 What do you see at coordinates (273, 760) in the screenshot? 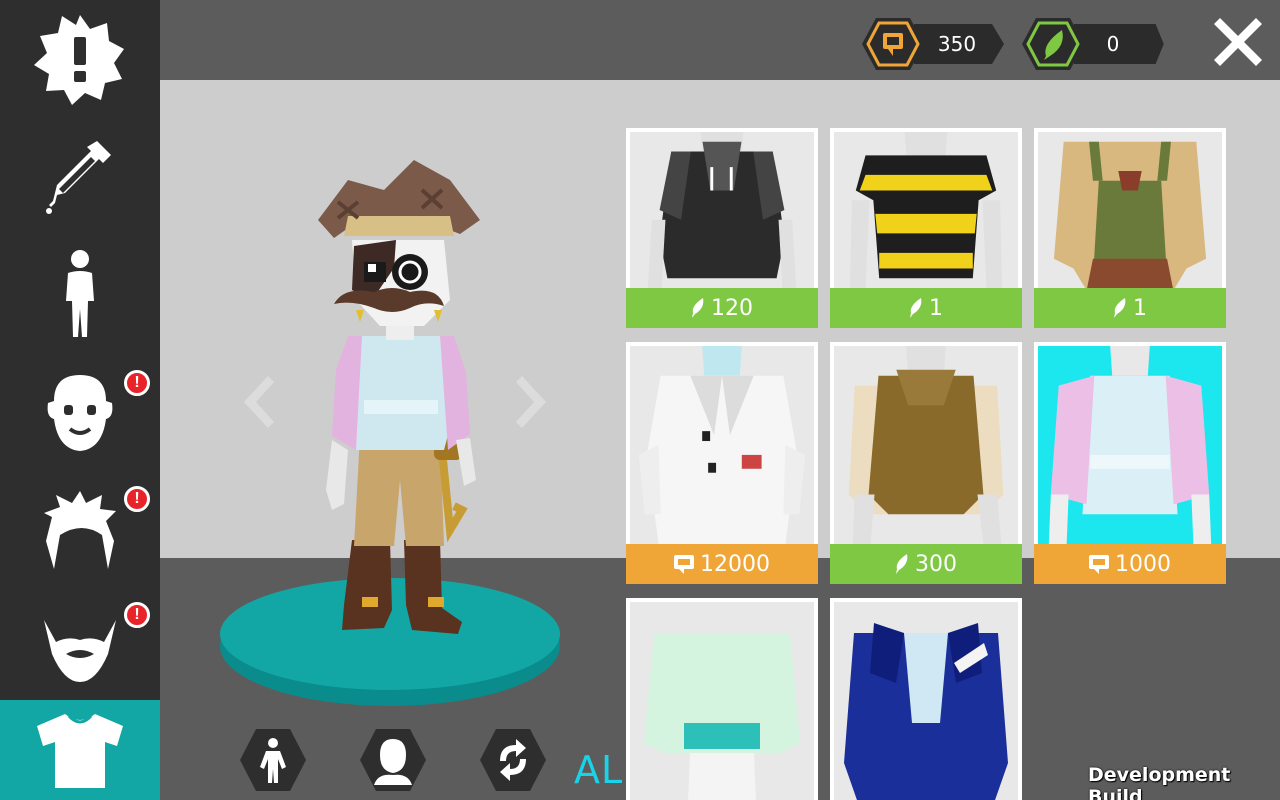
I see `full-body-view-icon` at bounding box center [273, 760].